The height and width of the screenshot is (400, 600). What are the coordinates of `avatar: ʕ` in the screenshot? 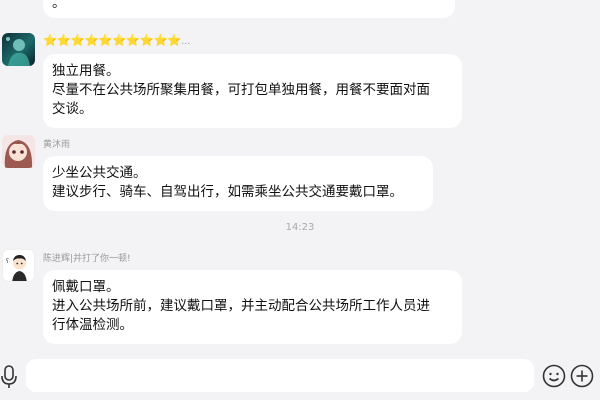 It's located at (18, 265).